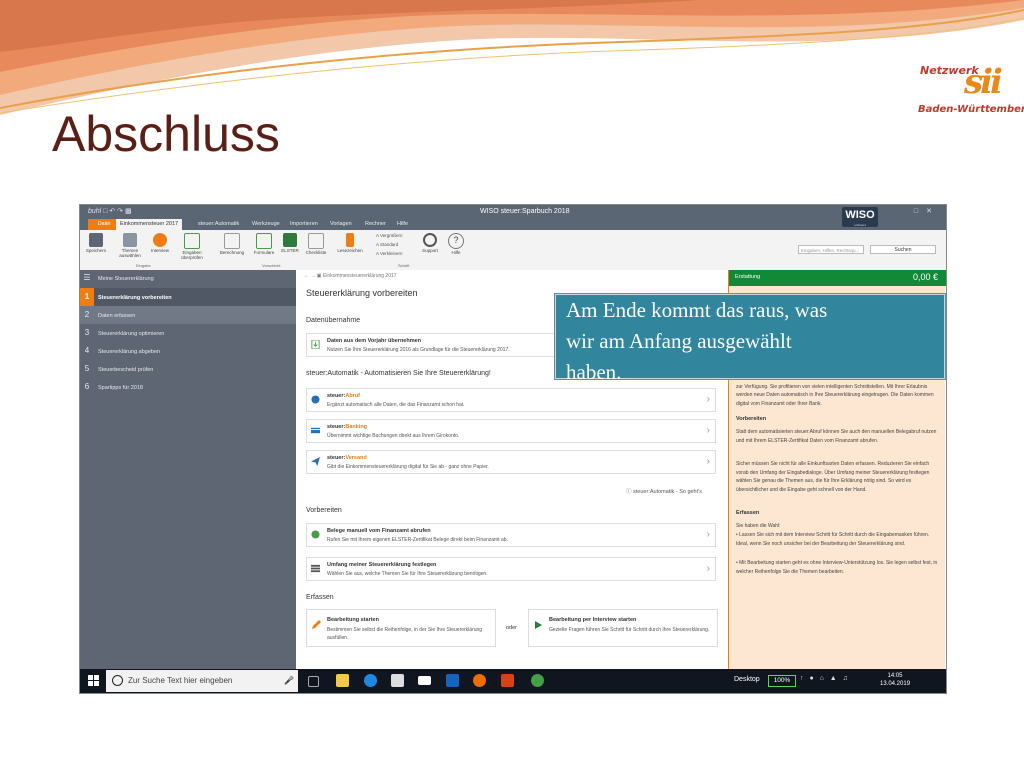 The width and height of the screenshot is (1024, 768). I want to click on clock-time: 14:05, so click(895, 676).